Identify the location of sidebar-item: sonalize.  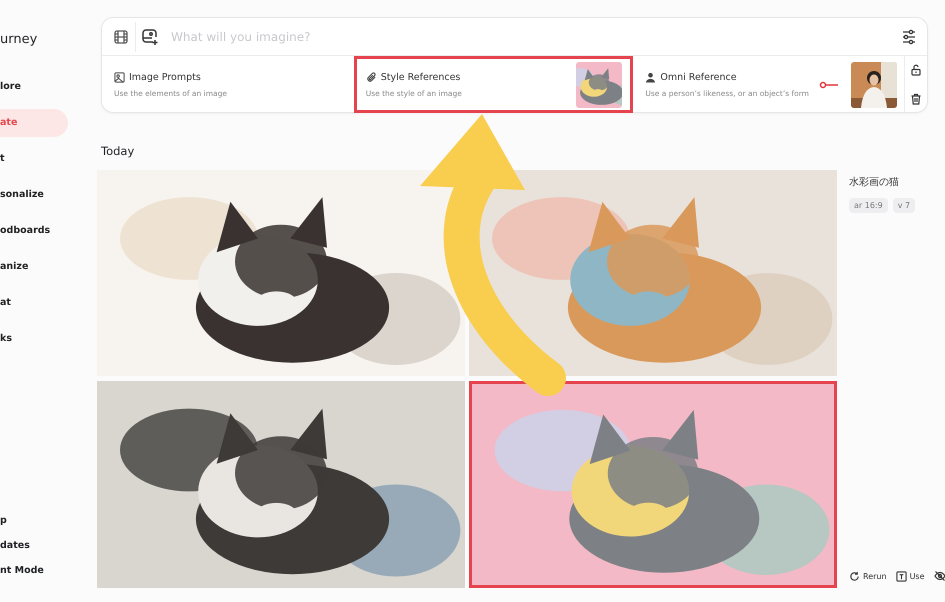
(29, 195).